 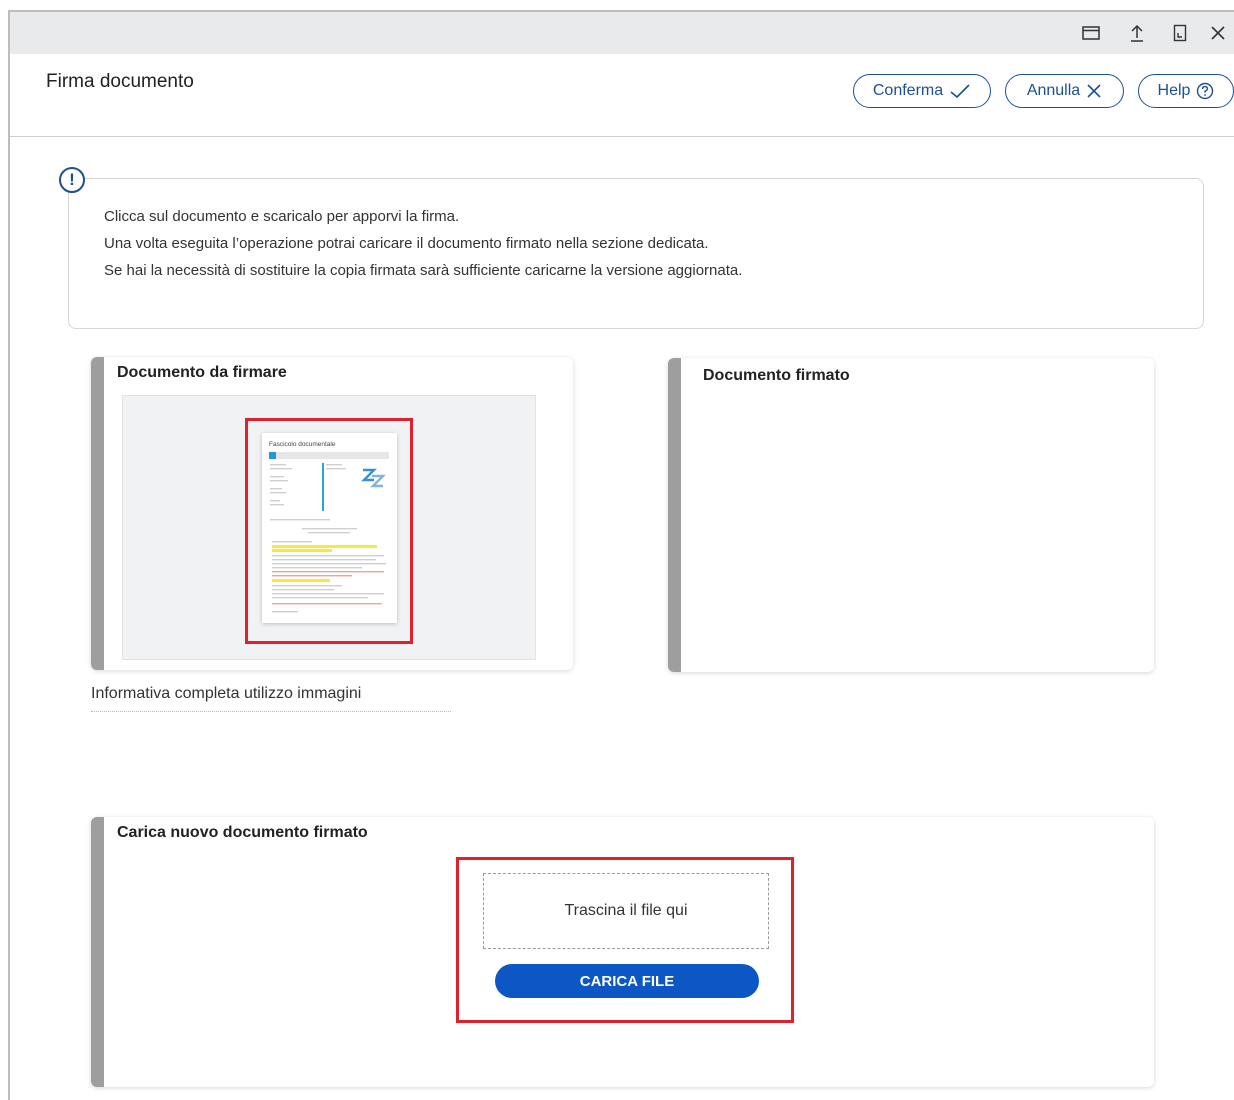 What do you see at coordinates (72, 180) in the screenshot?
I see `exclamation-circle-icon: !` at bounding box center [72, 180].